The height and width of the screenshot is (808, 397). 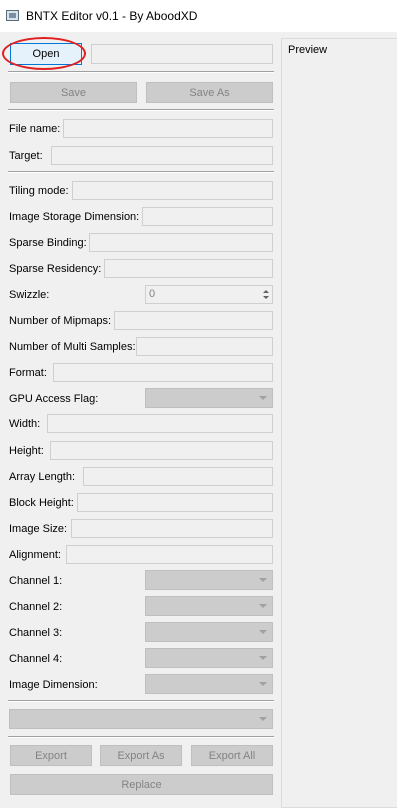 I want to click on tiling-mode-field, so click(x=172, y=190).